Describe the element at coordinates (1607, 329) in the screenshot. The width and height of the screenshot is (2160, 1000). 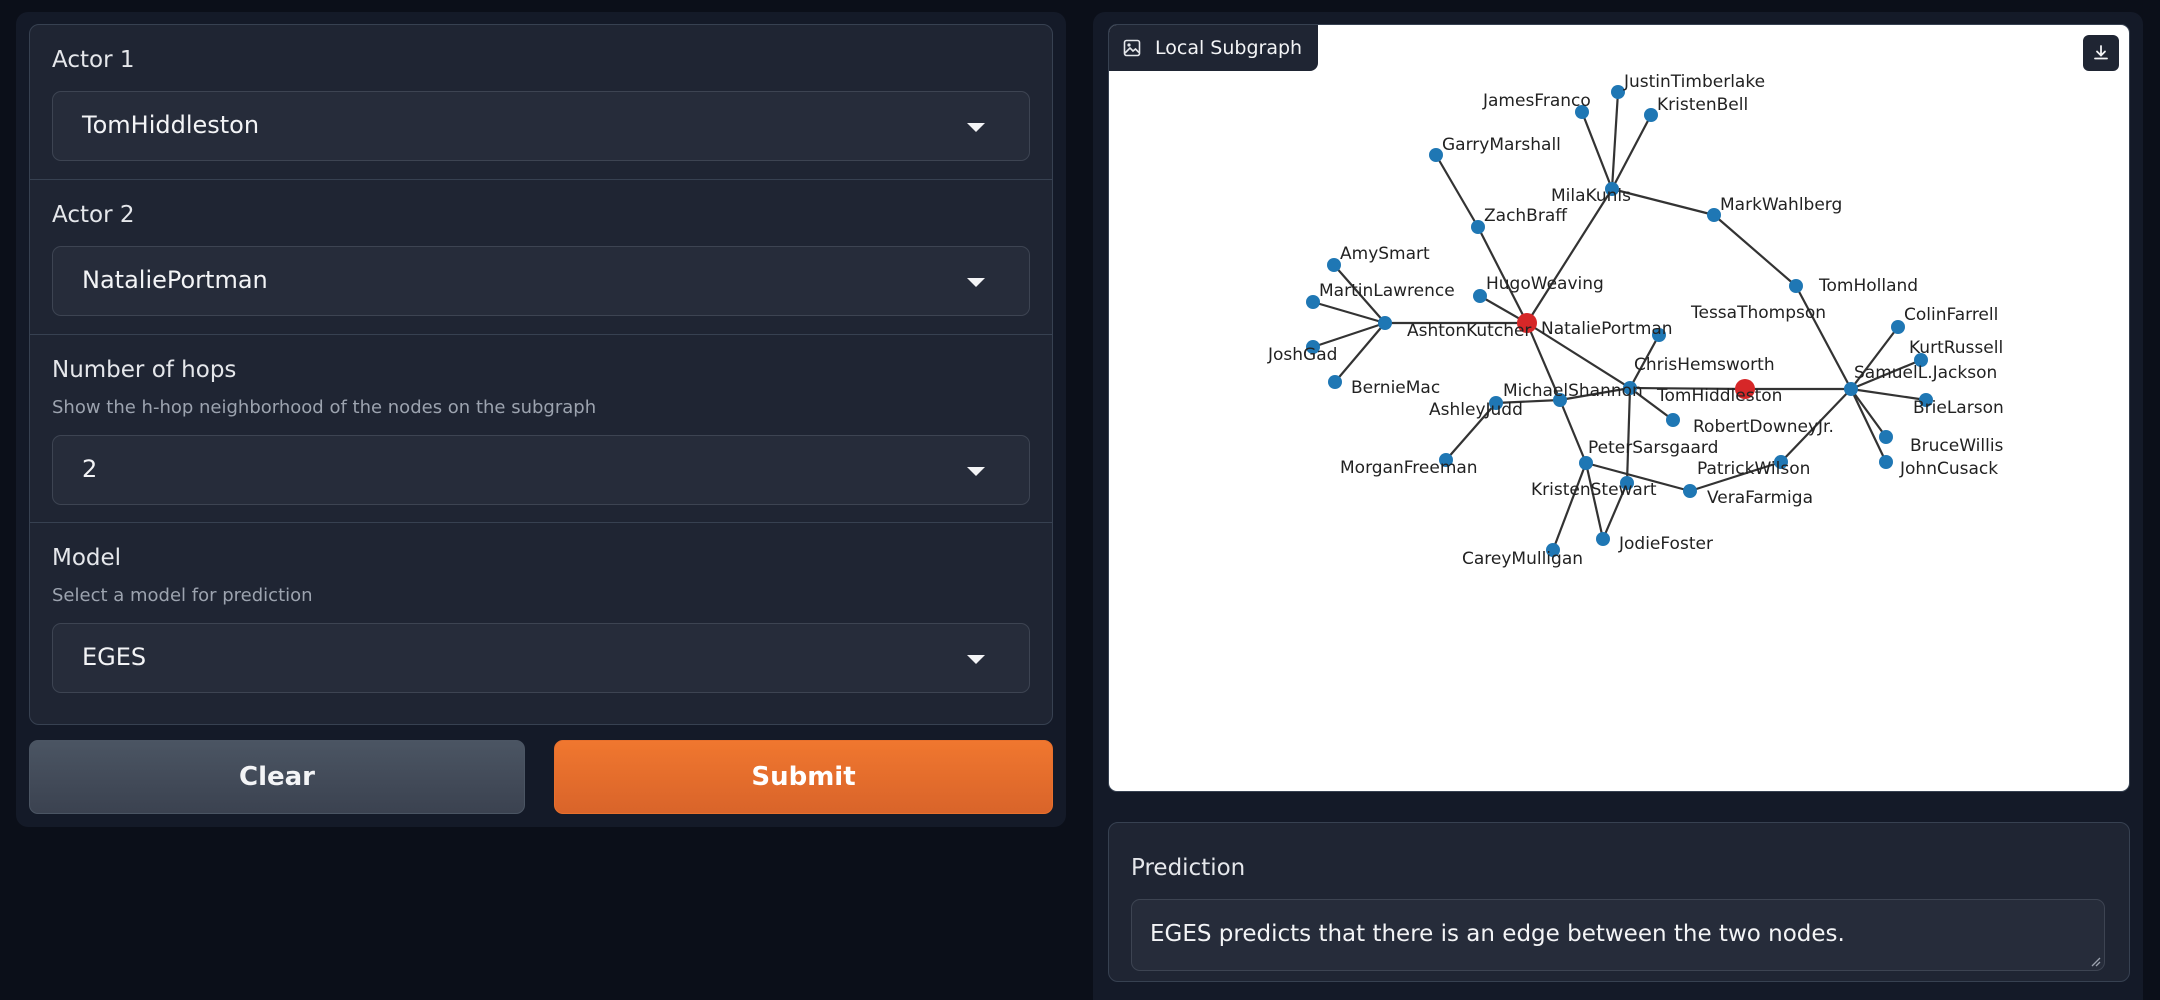
I see `graph-node-label: NataliePortman` at that location.